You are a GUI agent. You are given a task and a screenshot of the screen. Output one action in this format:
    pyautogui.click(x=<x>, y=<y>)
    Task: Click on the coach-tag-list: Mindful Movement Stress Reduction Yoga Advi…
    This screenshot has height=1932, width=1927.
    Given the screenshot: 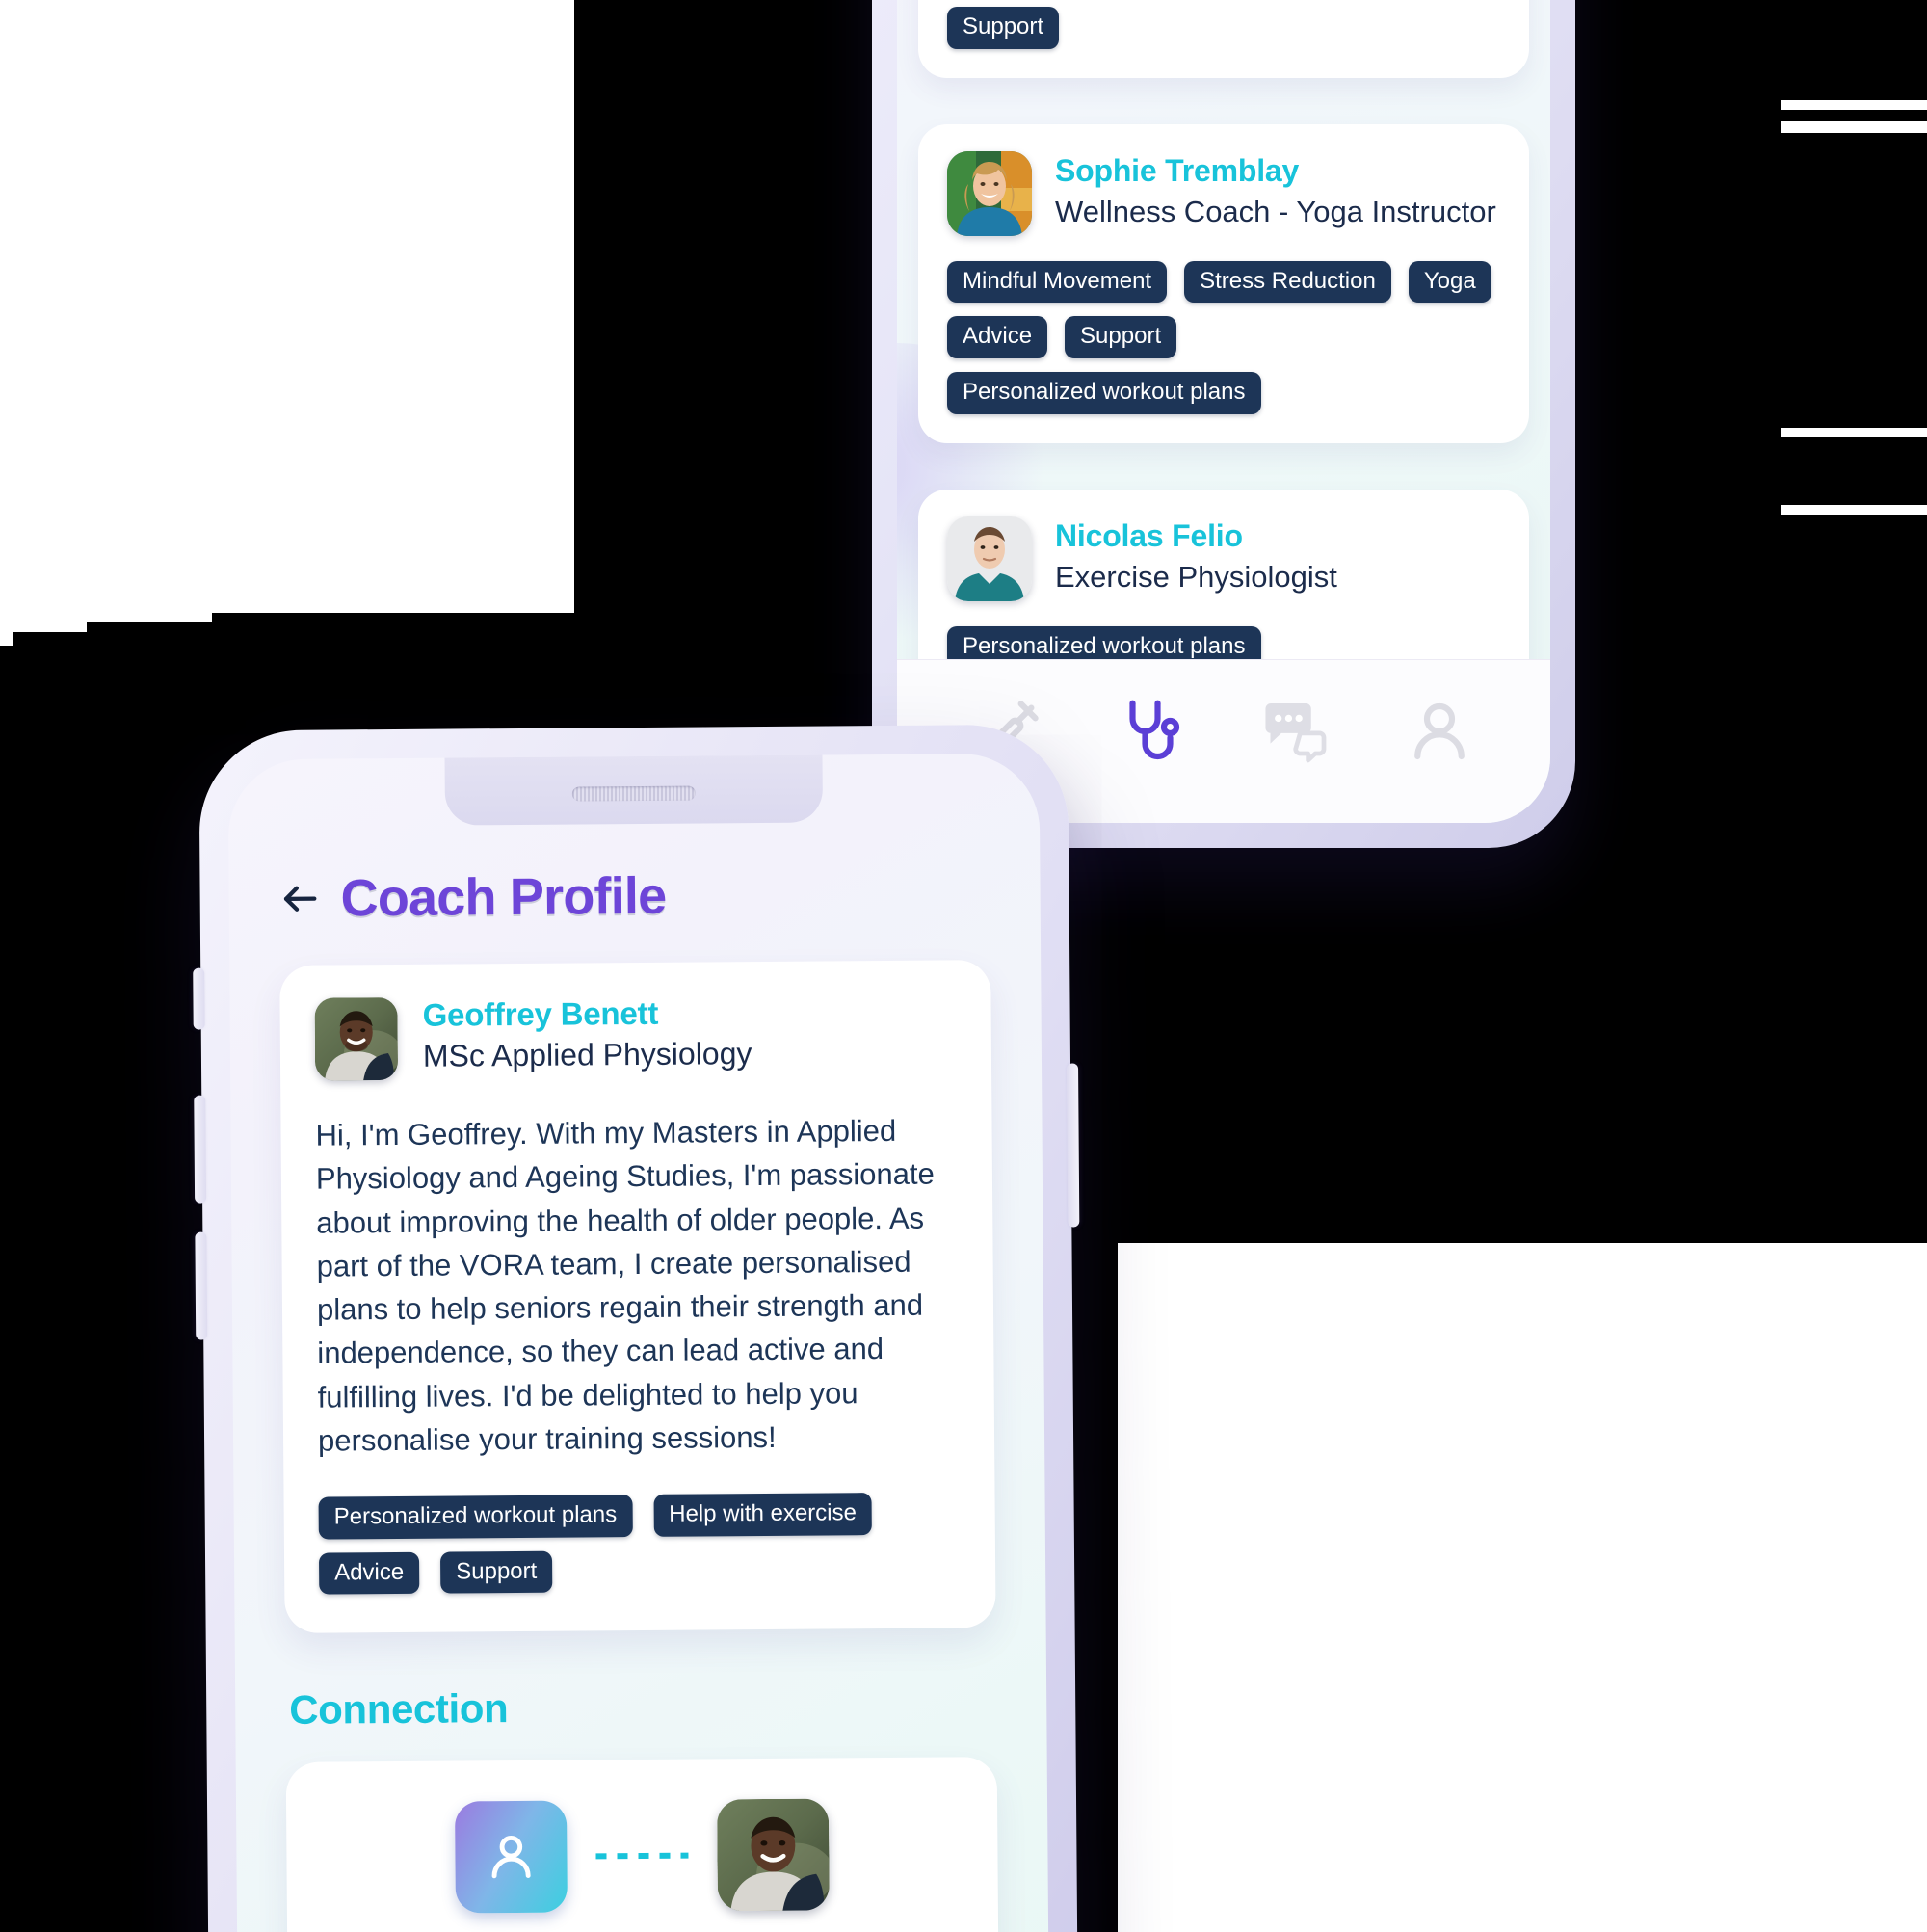 What is the action you would take?
    pyautogui.click(x=1223, y=337)
    